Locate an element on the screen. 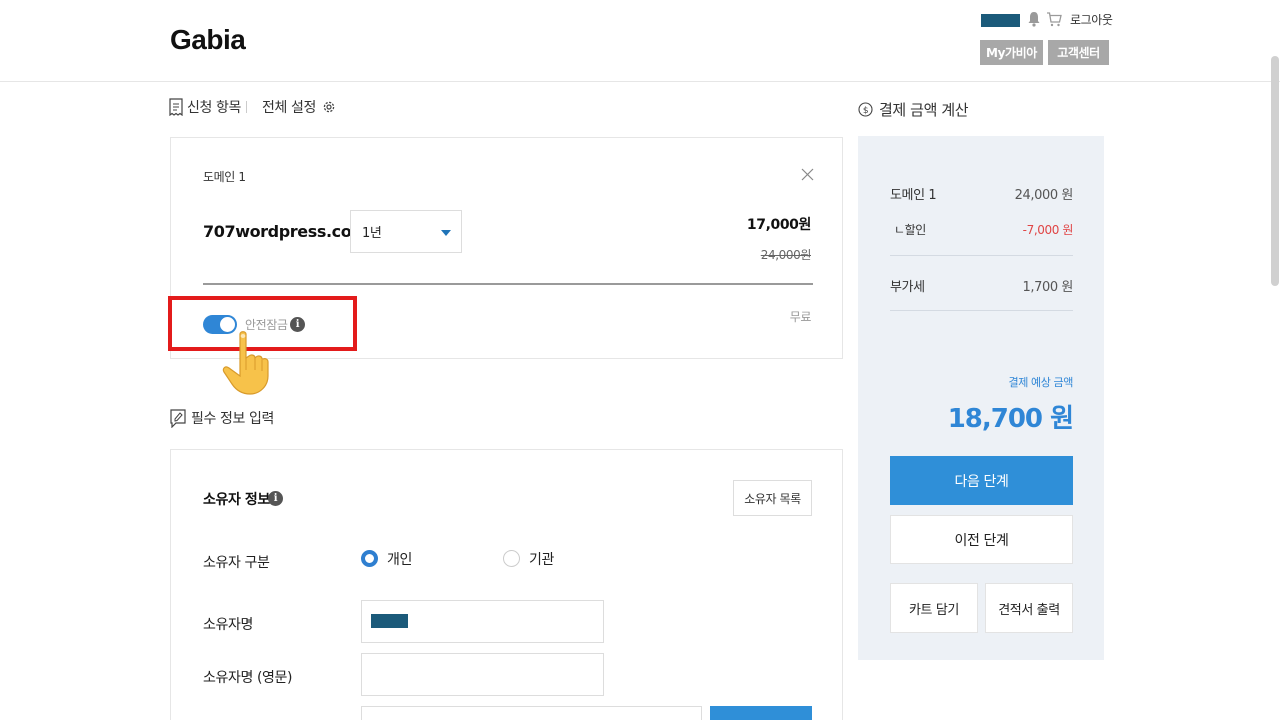 The image size is (1280, 720). owner-name-en-label: 소유자명 (영문) is located at coordinates (248, 678).